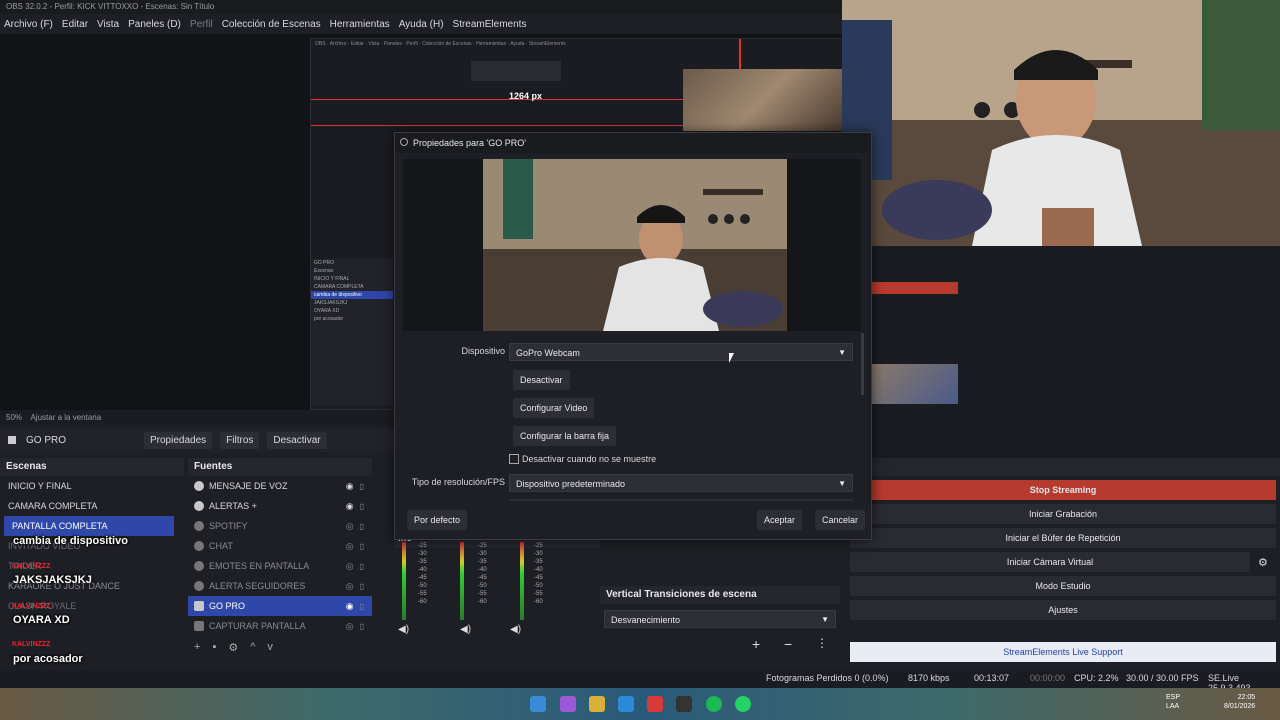  What do you see at coordinates (28, 24) in the screenshot?
I see `menu-archivo: Archivo (F)` at bounding box center [28, 24].